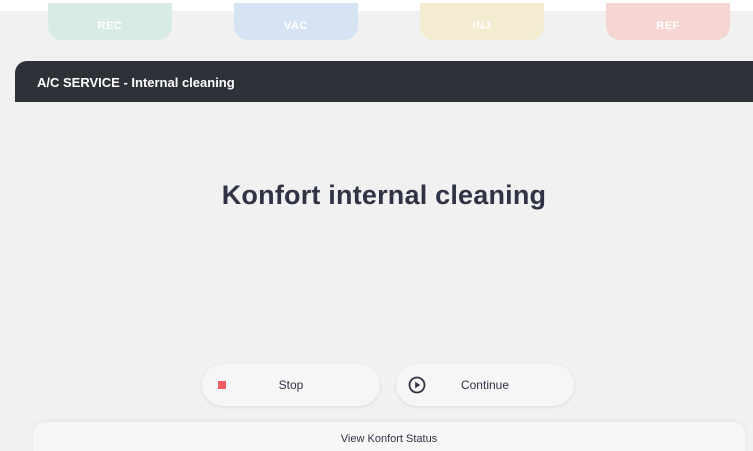  Describe the element at coordinates (136, 82) in the screenshot. I see `page-title: A/C SERVICE - Internal cleaning` at that location.